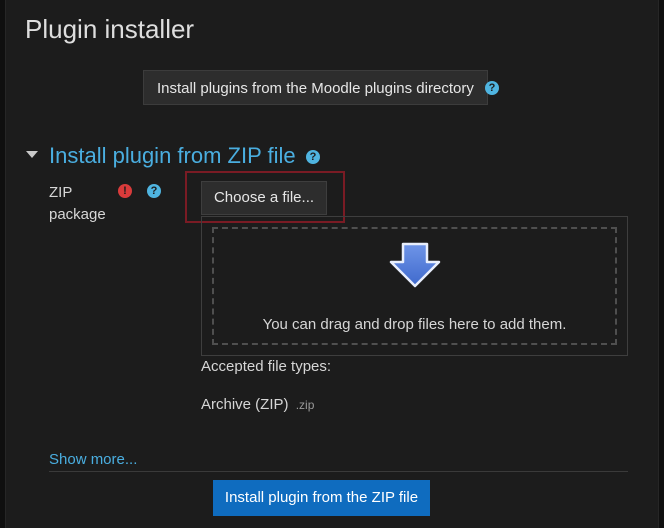 The height and width of the screenshot is (528, 664). What do you see at coordinates (266, 366) in the screenshot?
I see `accepted-types-label: Accepted file types:` at bounding box center [266, 366].